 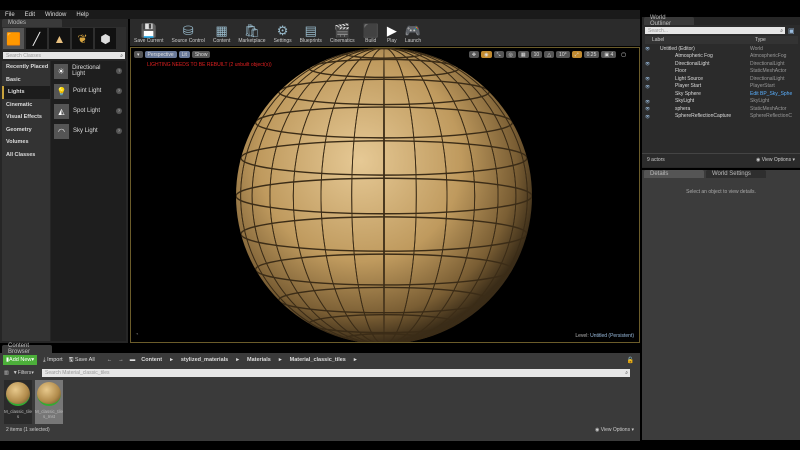 I want to click on breadcrumb-item: Materials, so click(x=259, y=360).